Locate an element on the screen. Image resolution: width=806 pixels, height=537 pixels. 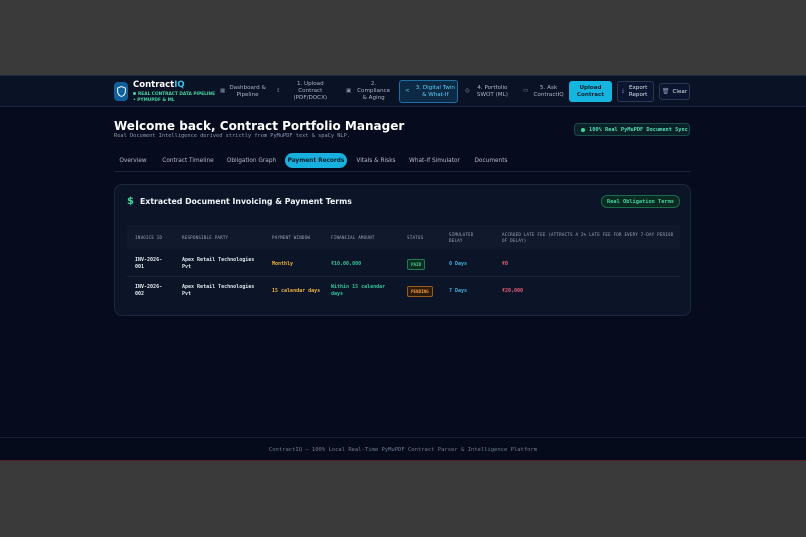
download-icon: ⤓ is located at coordinates (623, 91).